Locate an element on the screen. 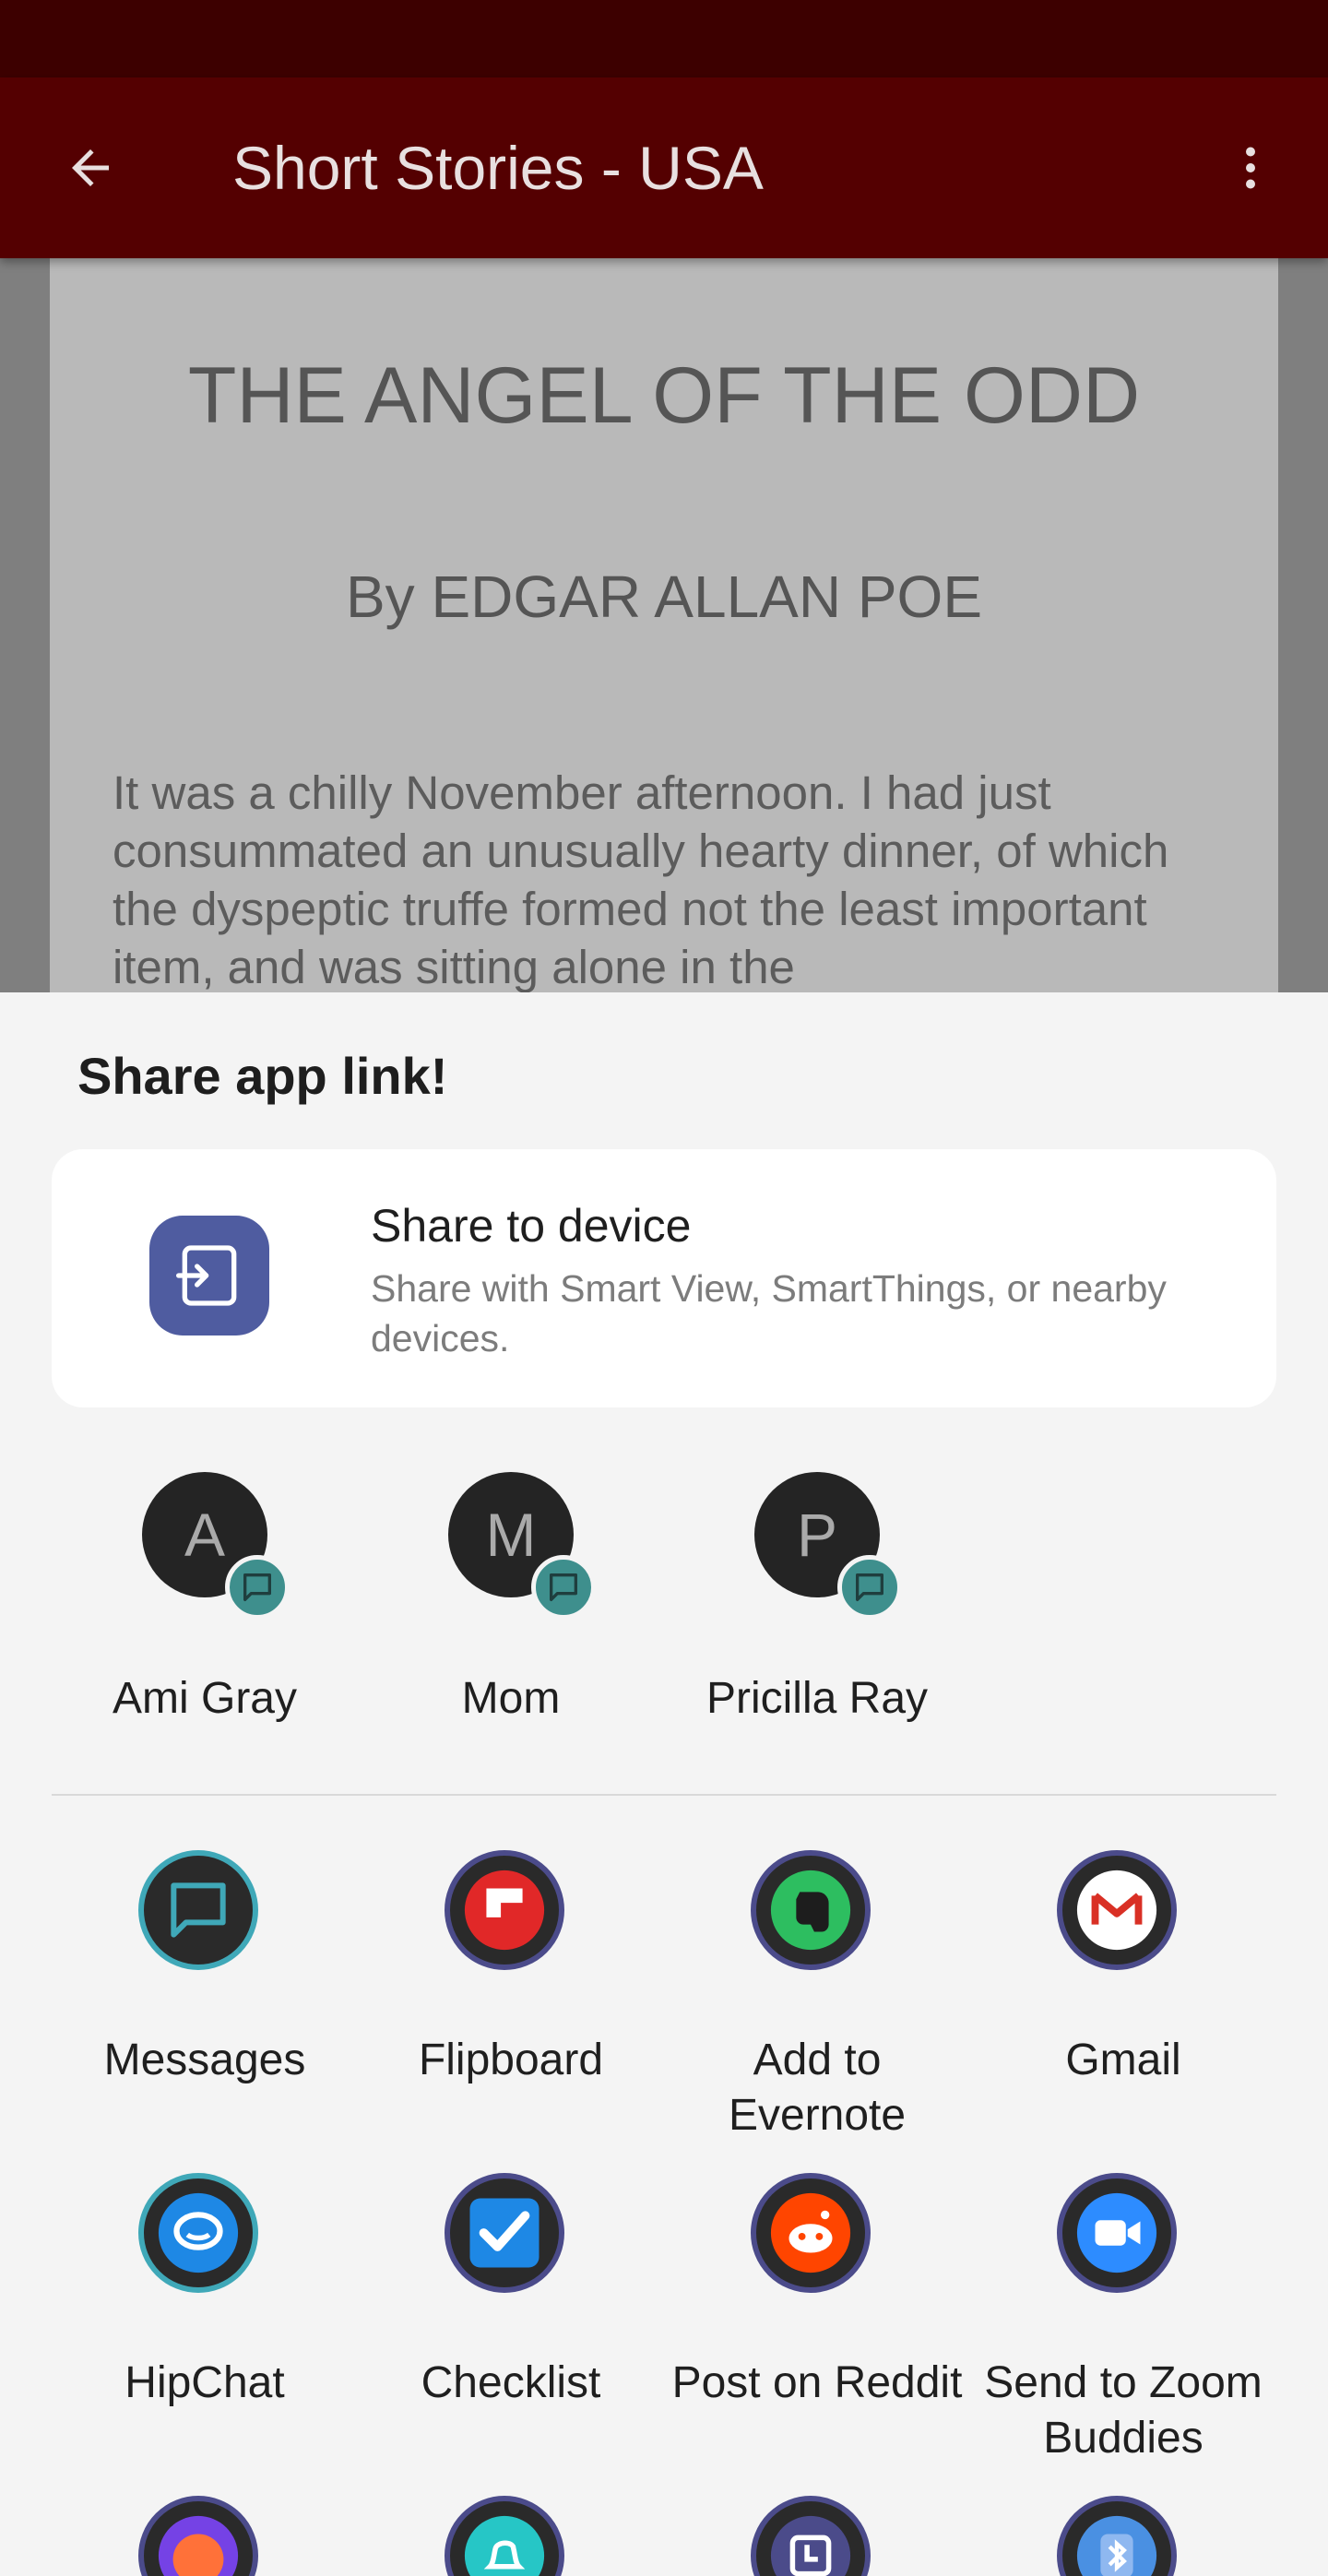 This screenshot has height=2576, width=1328. direct-share-contacts: A Ami Gray M Mom P Pricilla Ray is located at coordinates (664, 1610).